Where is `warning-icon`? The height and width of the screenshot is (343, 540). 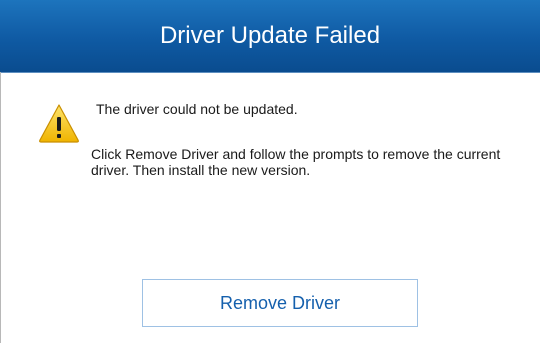 warning-icon is located at coordinates (59, 123).